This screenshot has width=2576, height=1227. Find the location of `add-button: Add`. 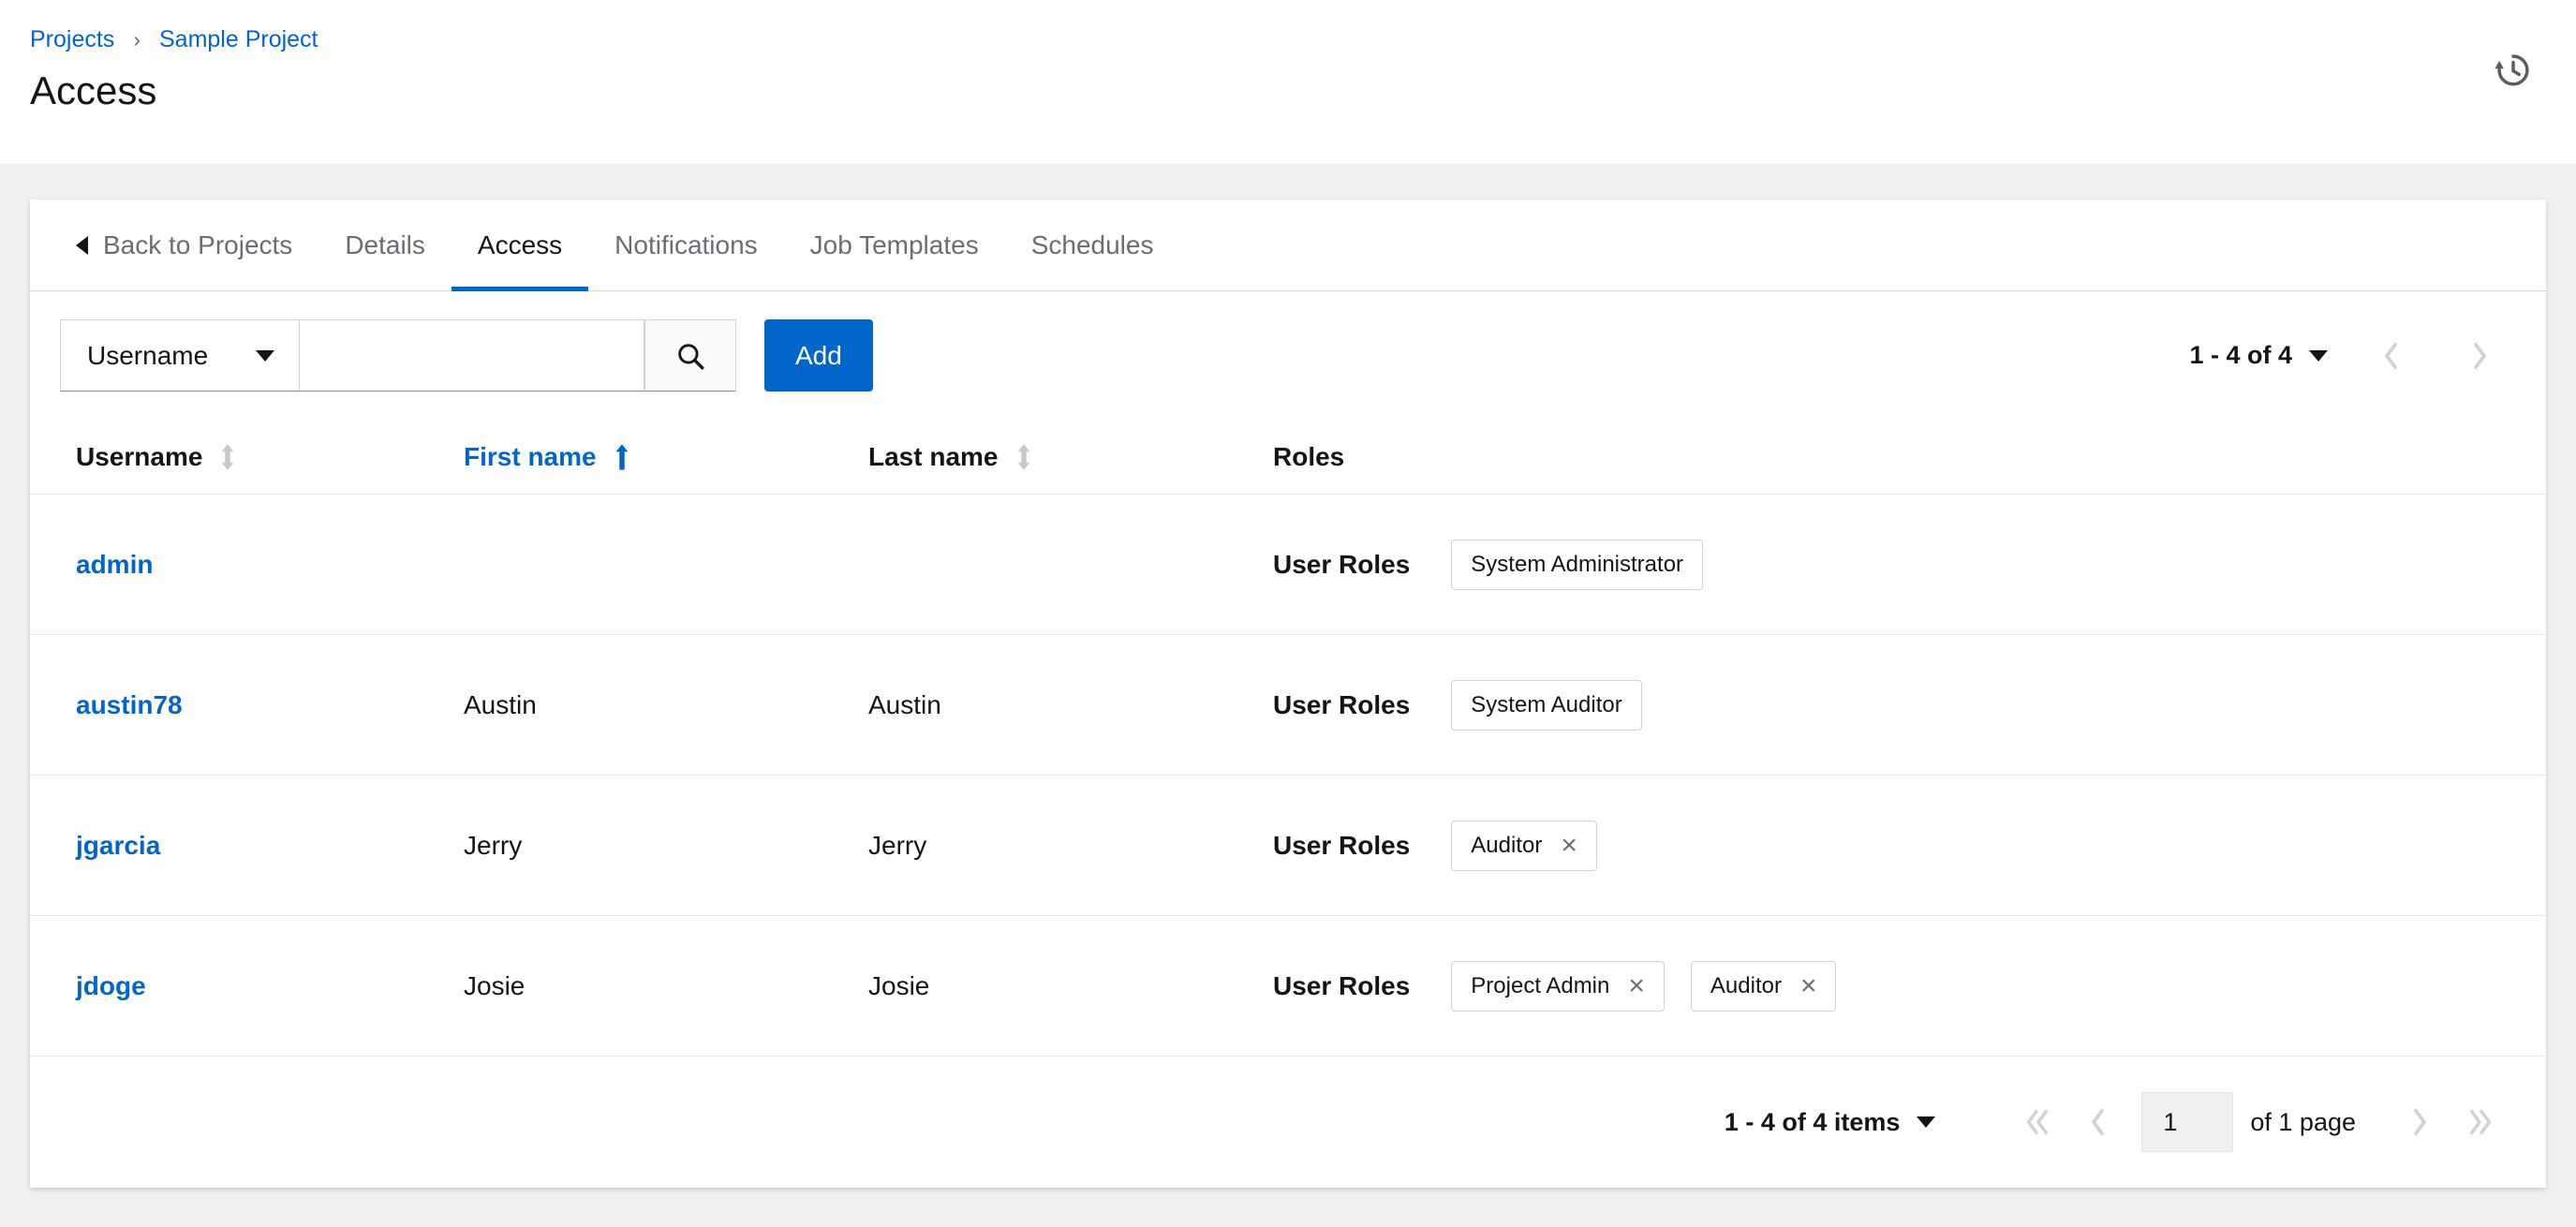

add-button: Add is located at coordinates (818, 355).